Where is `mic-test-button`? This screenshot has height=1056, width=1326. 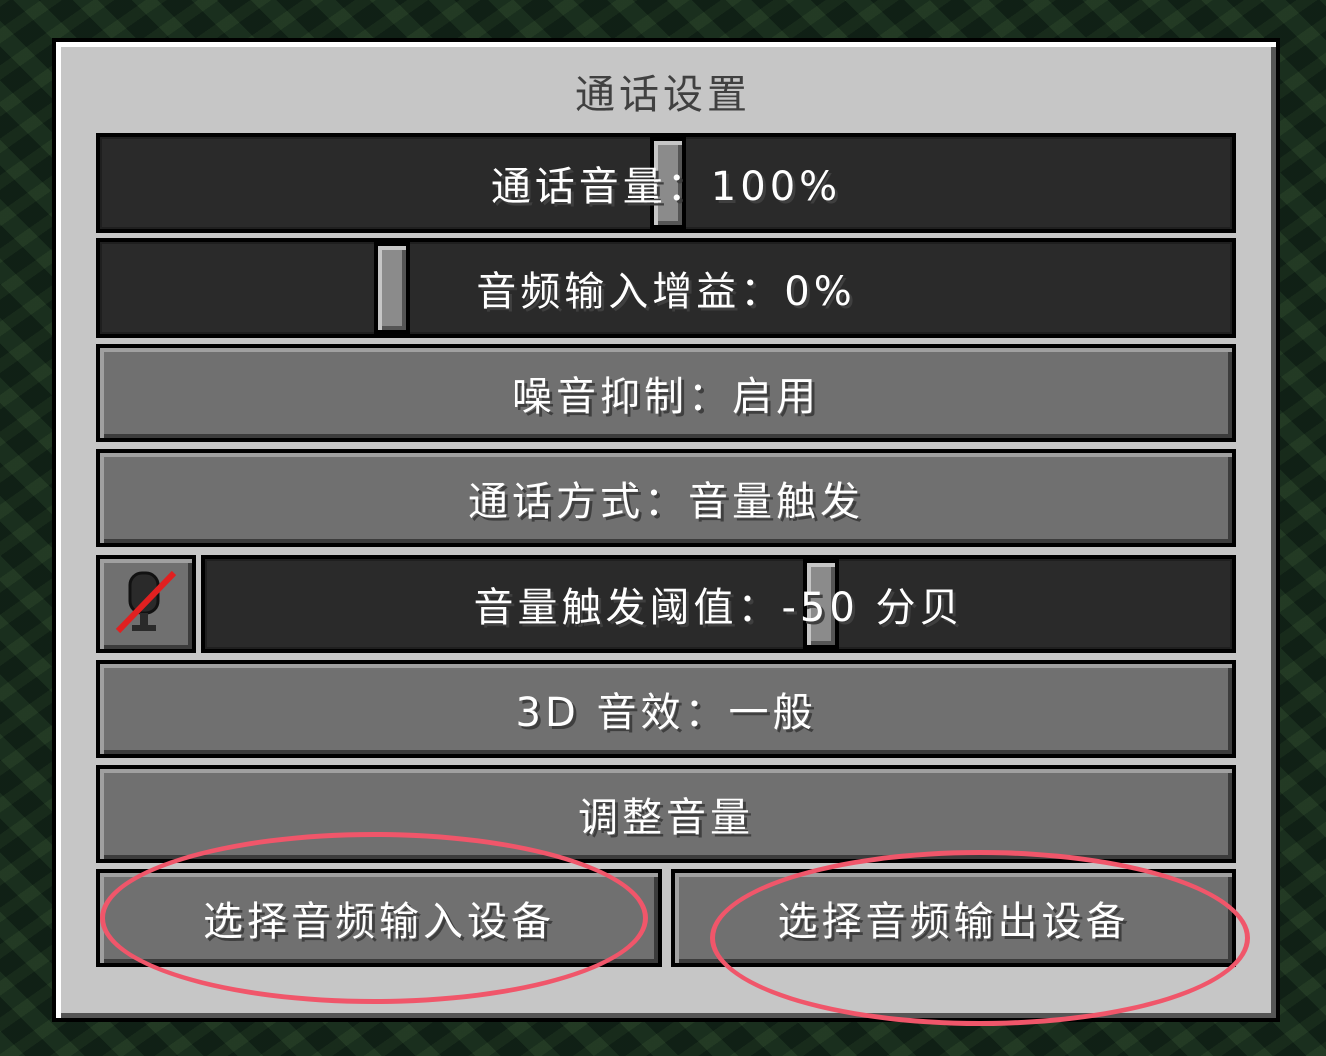
mic-test-button is located at coordinates (146, 604).